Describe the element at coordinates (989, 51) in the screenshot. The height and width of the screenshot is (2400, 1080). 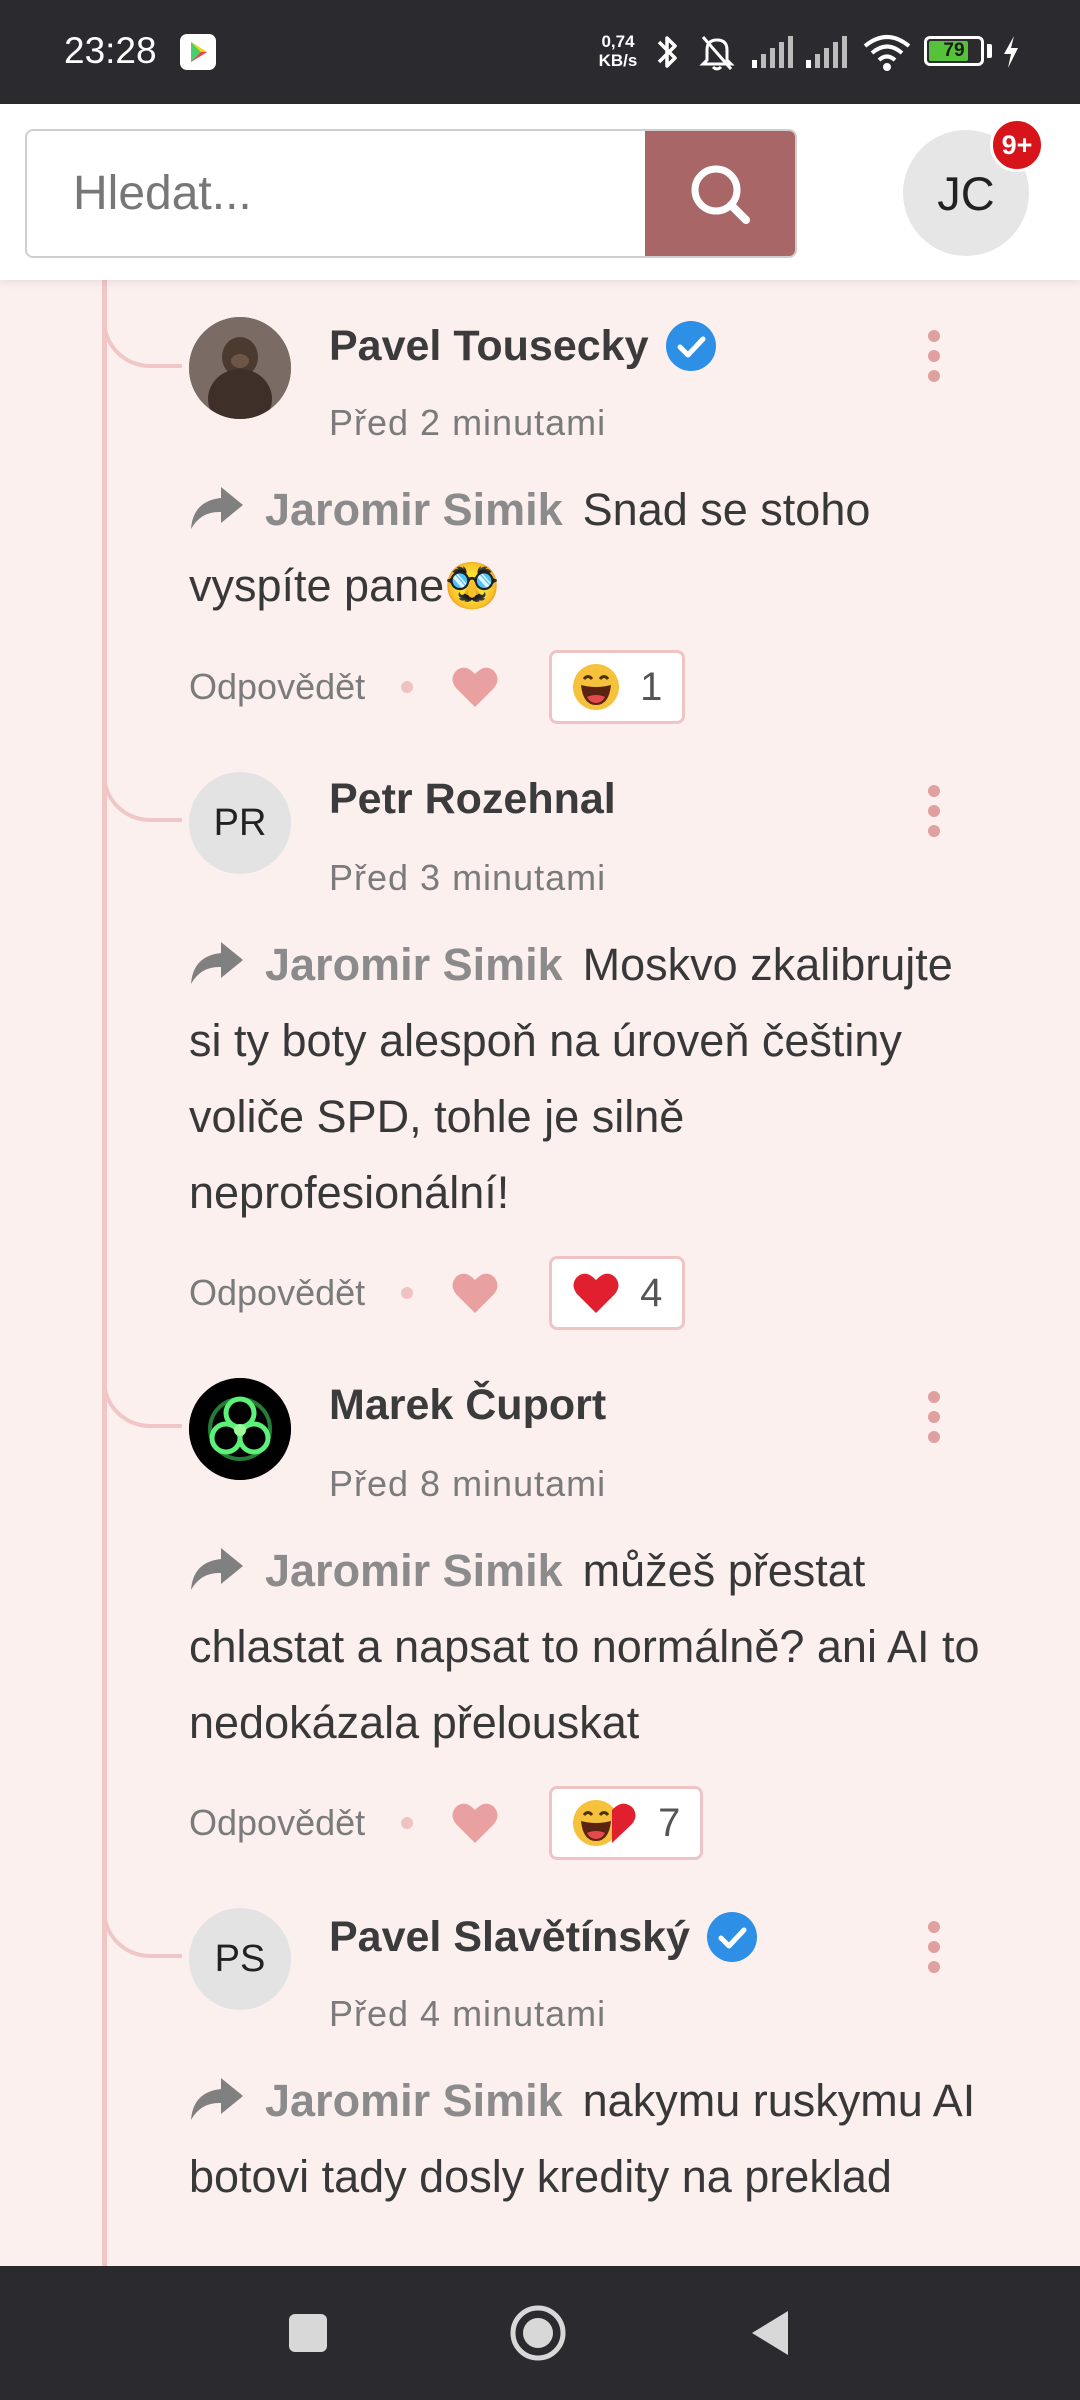
I see `battery-tip` at that location.